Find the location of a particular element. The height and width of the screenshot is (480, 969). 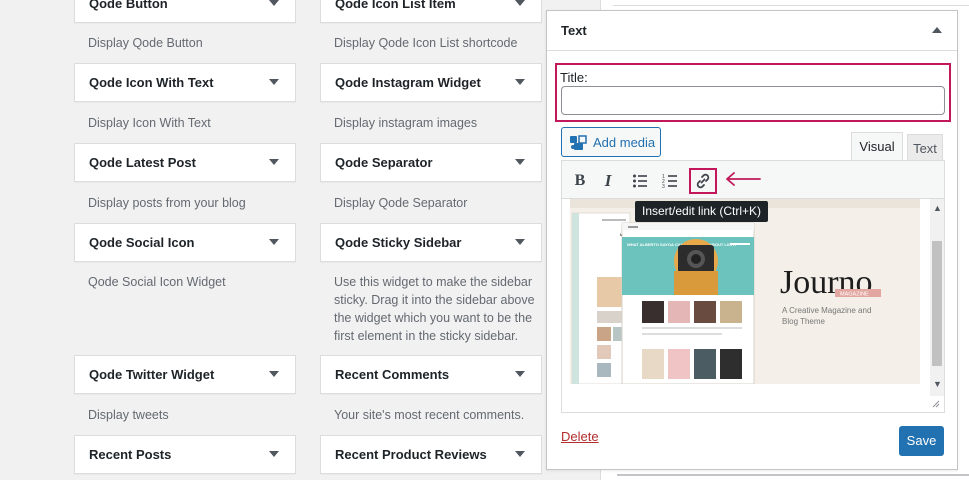

widget-name: Qode Latest Post is located at coordinates (142, 162).